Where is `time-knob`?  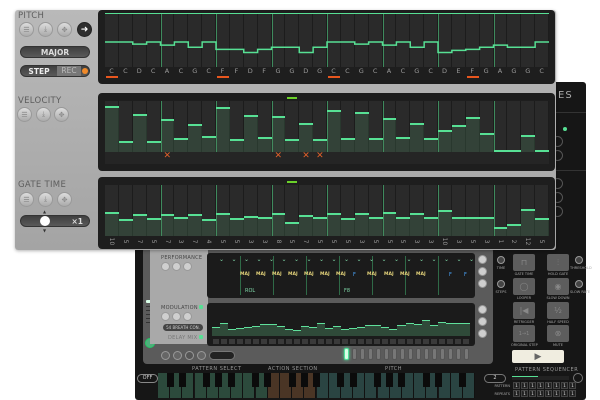
time-knob is located at coordinates (501, 260).